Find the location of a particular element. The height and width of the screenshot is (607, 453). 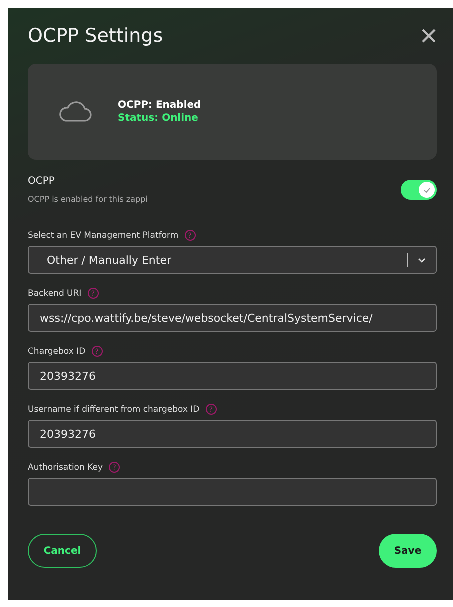

field-label: Chargebox ID is located at coordinates (57, 351).